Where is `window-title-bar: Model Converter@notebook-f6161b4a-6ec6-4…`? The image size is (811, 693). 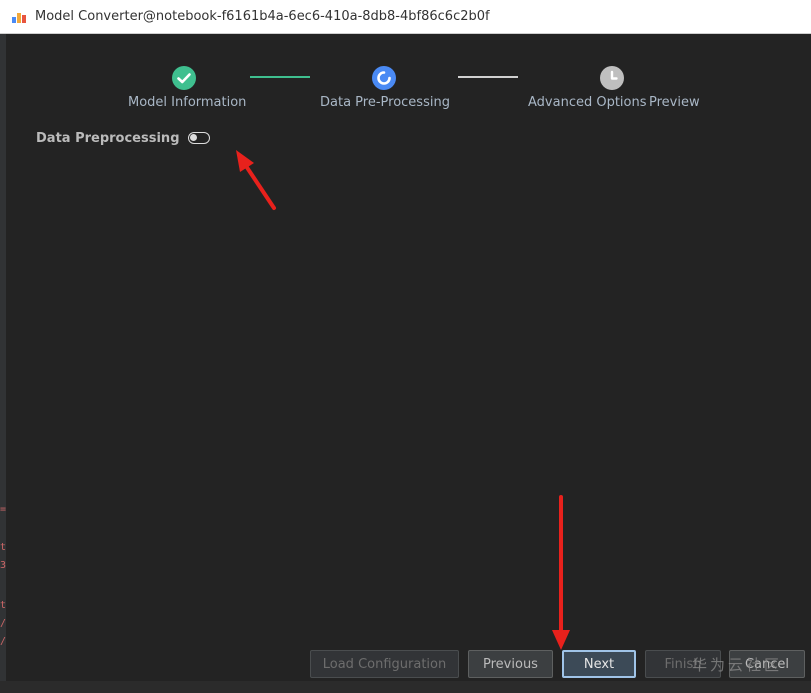 window-title-bar: Model Converter@notebook-f6161b4a-6ec6-4… is located at coordinates (405, 17).